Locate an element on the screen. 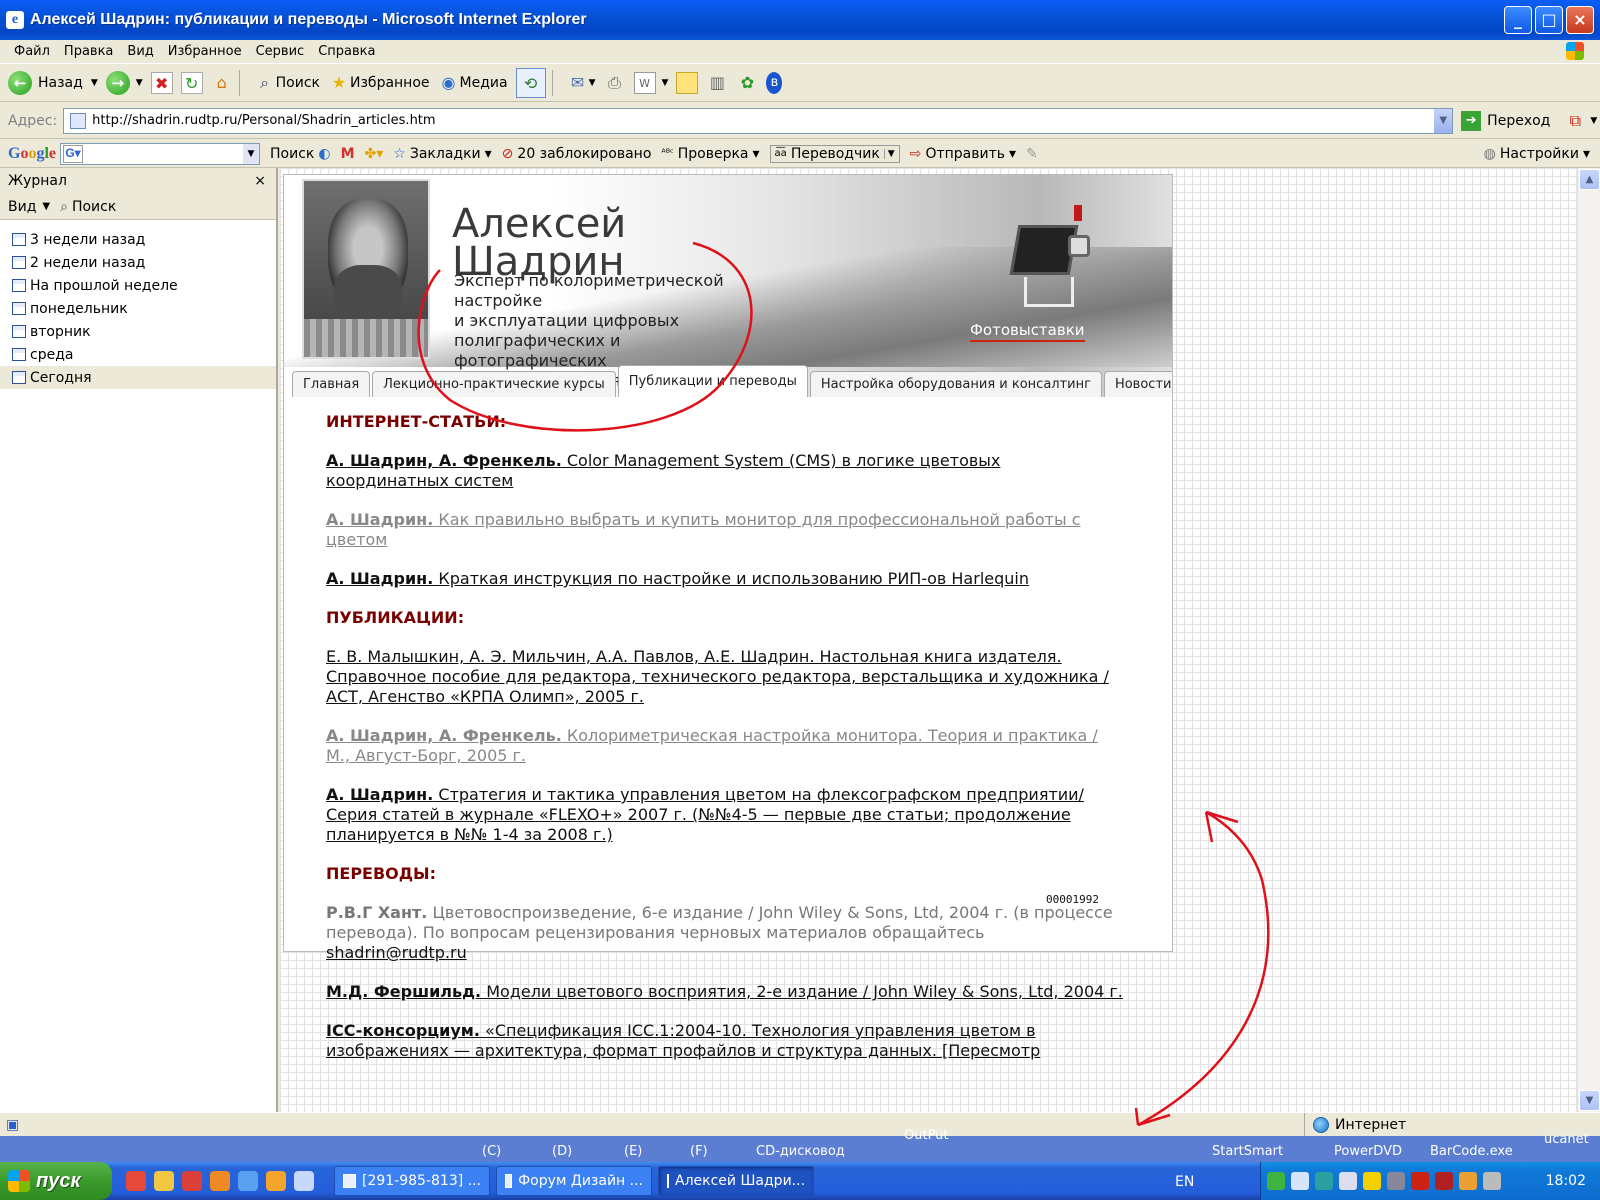  translator-button: a͞a Переводчик ▼ is located at coordinates (834, 153).